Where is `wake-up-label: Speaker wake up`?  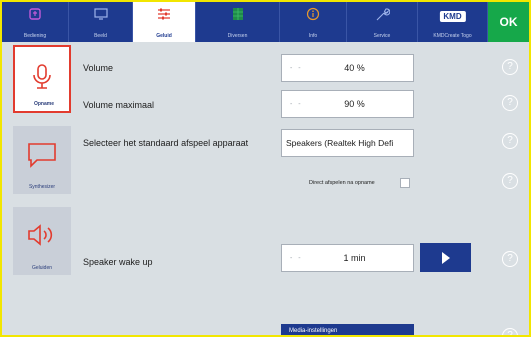
wake-up-label: Speaker wake up is located at coordinates (118, 262).